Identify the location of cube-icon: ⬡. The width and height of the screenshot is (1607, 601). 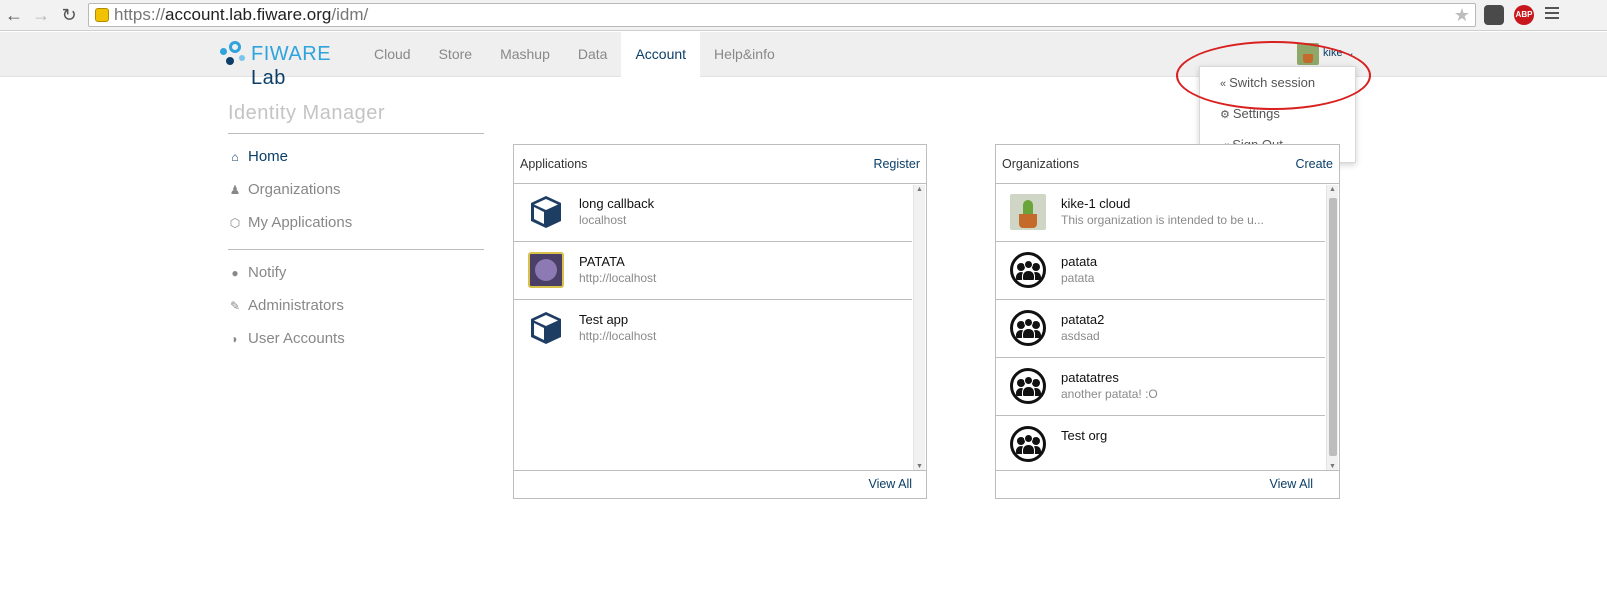
(235, 223).